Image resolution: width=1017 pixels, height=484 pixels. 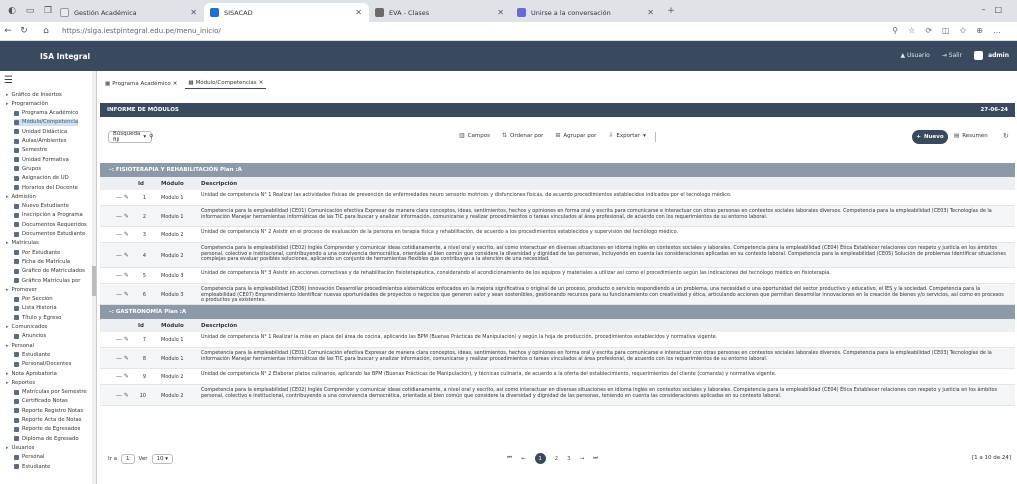 I want to click on sidebar-item: Unidad Didáctica, so click(x=40, y=131).